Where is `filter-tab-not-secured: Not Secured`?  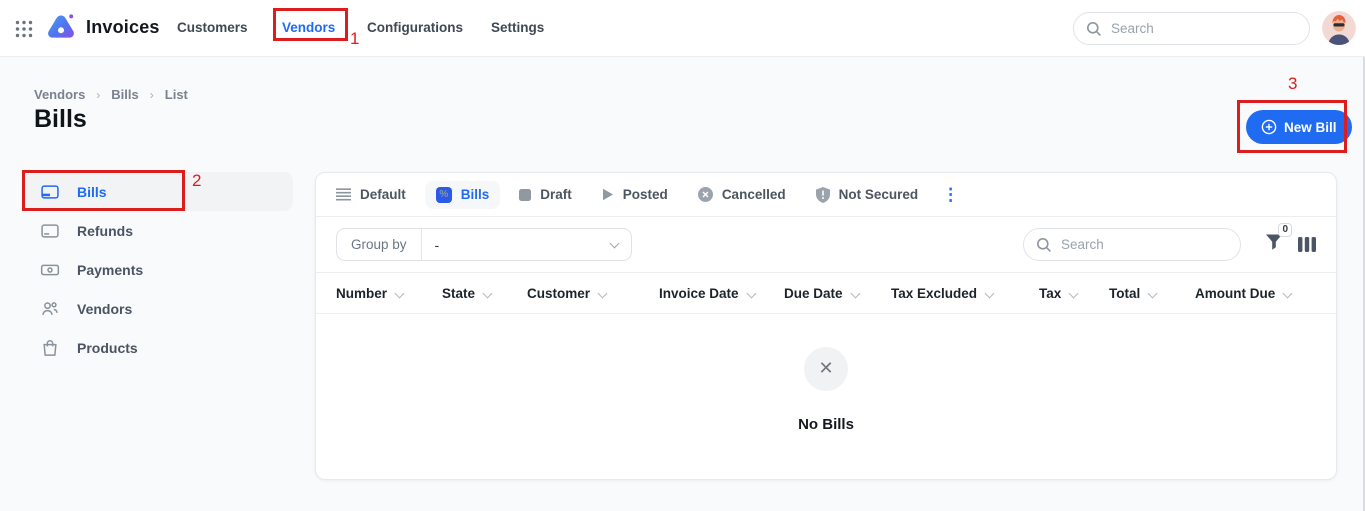 filter-tab-not-secured: Not Secured is located at coordinates (867, 194).